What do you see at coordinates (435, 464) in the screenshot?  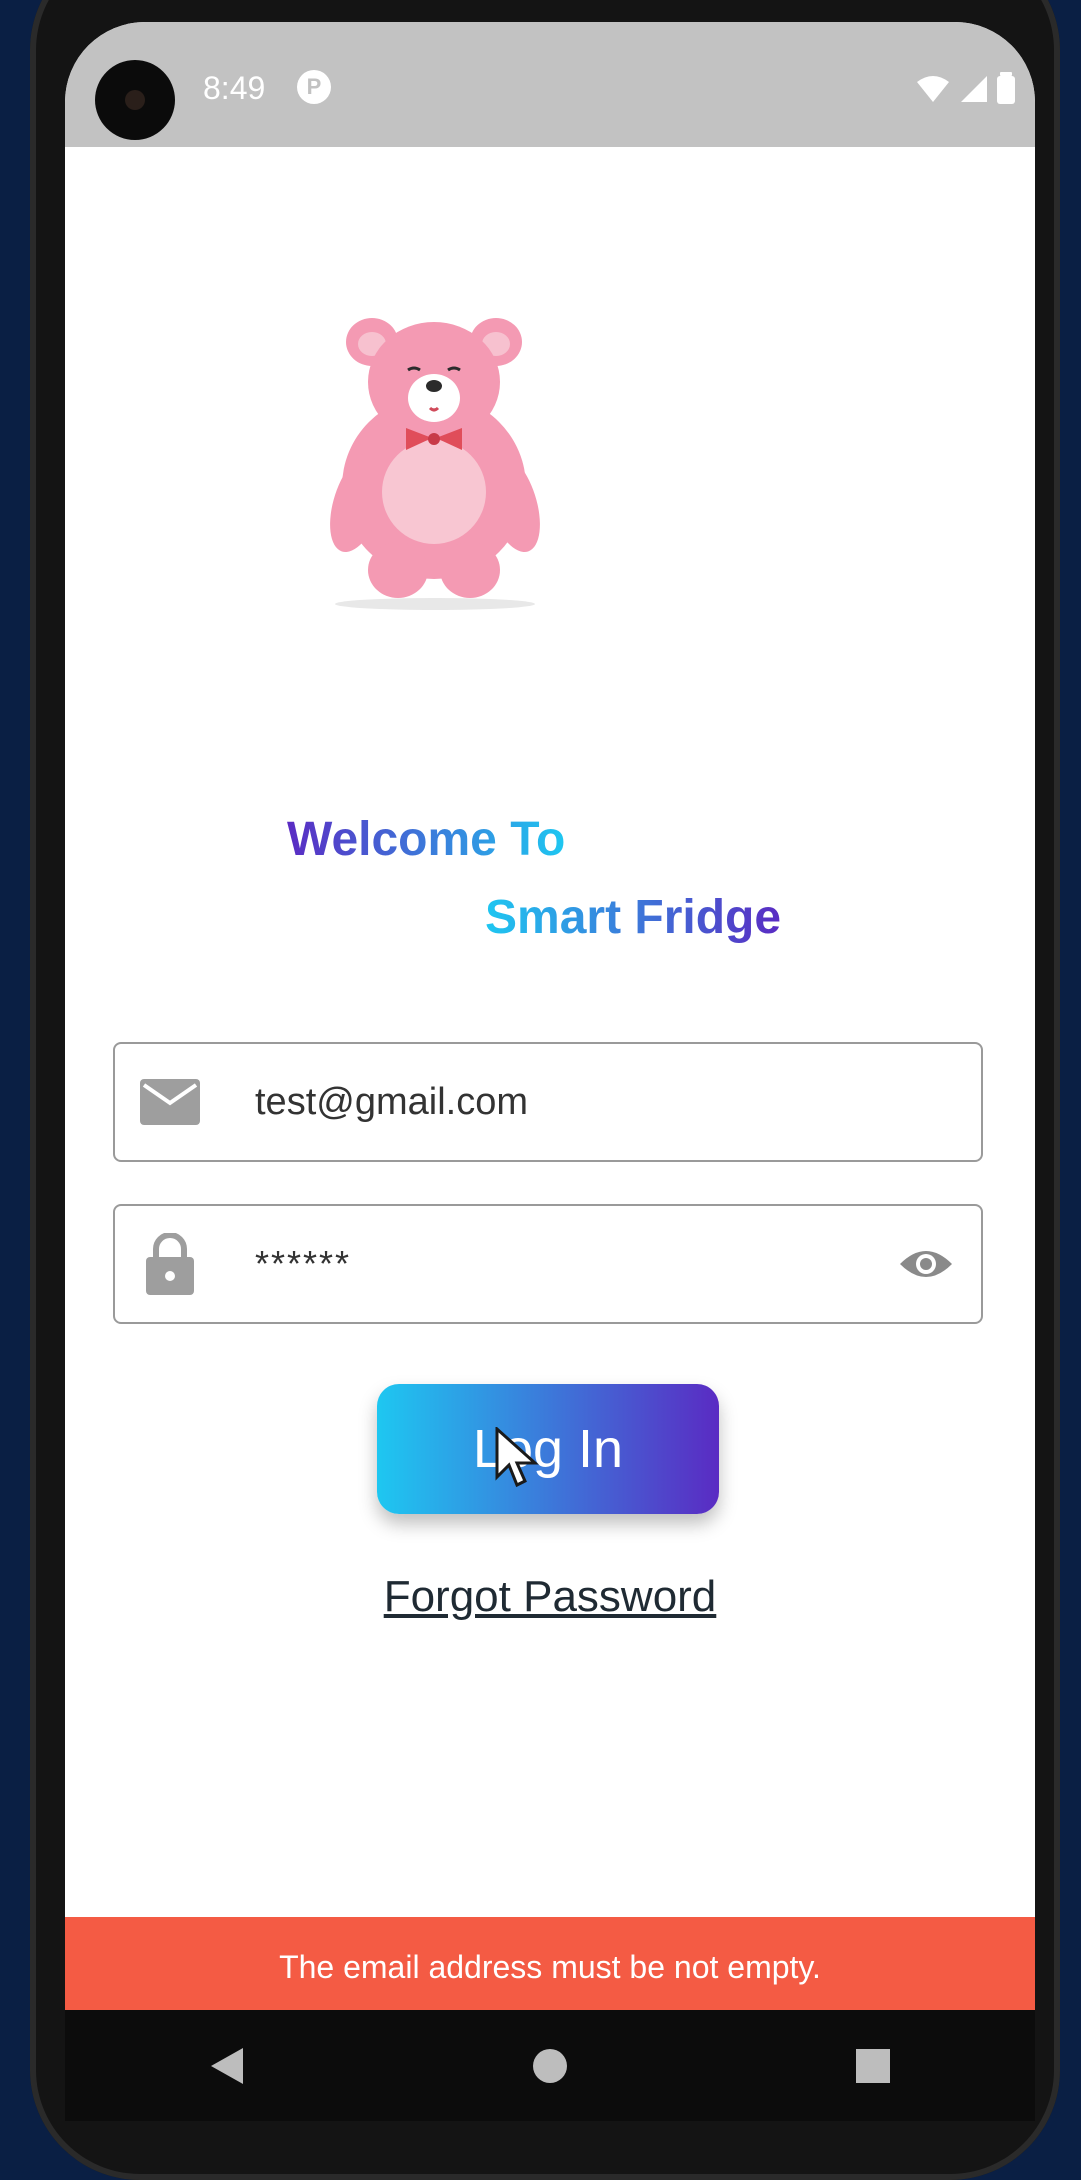 I see `bear-logo-image` at bounding box center [435, 464].